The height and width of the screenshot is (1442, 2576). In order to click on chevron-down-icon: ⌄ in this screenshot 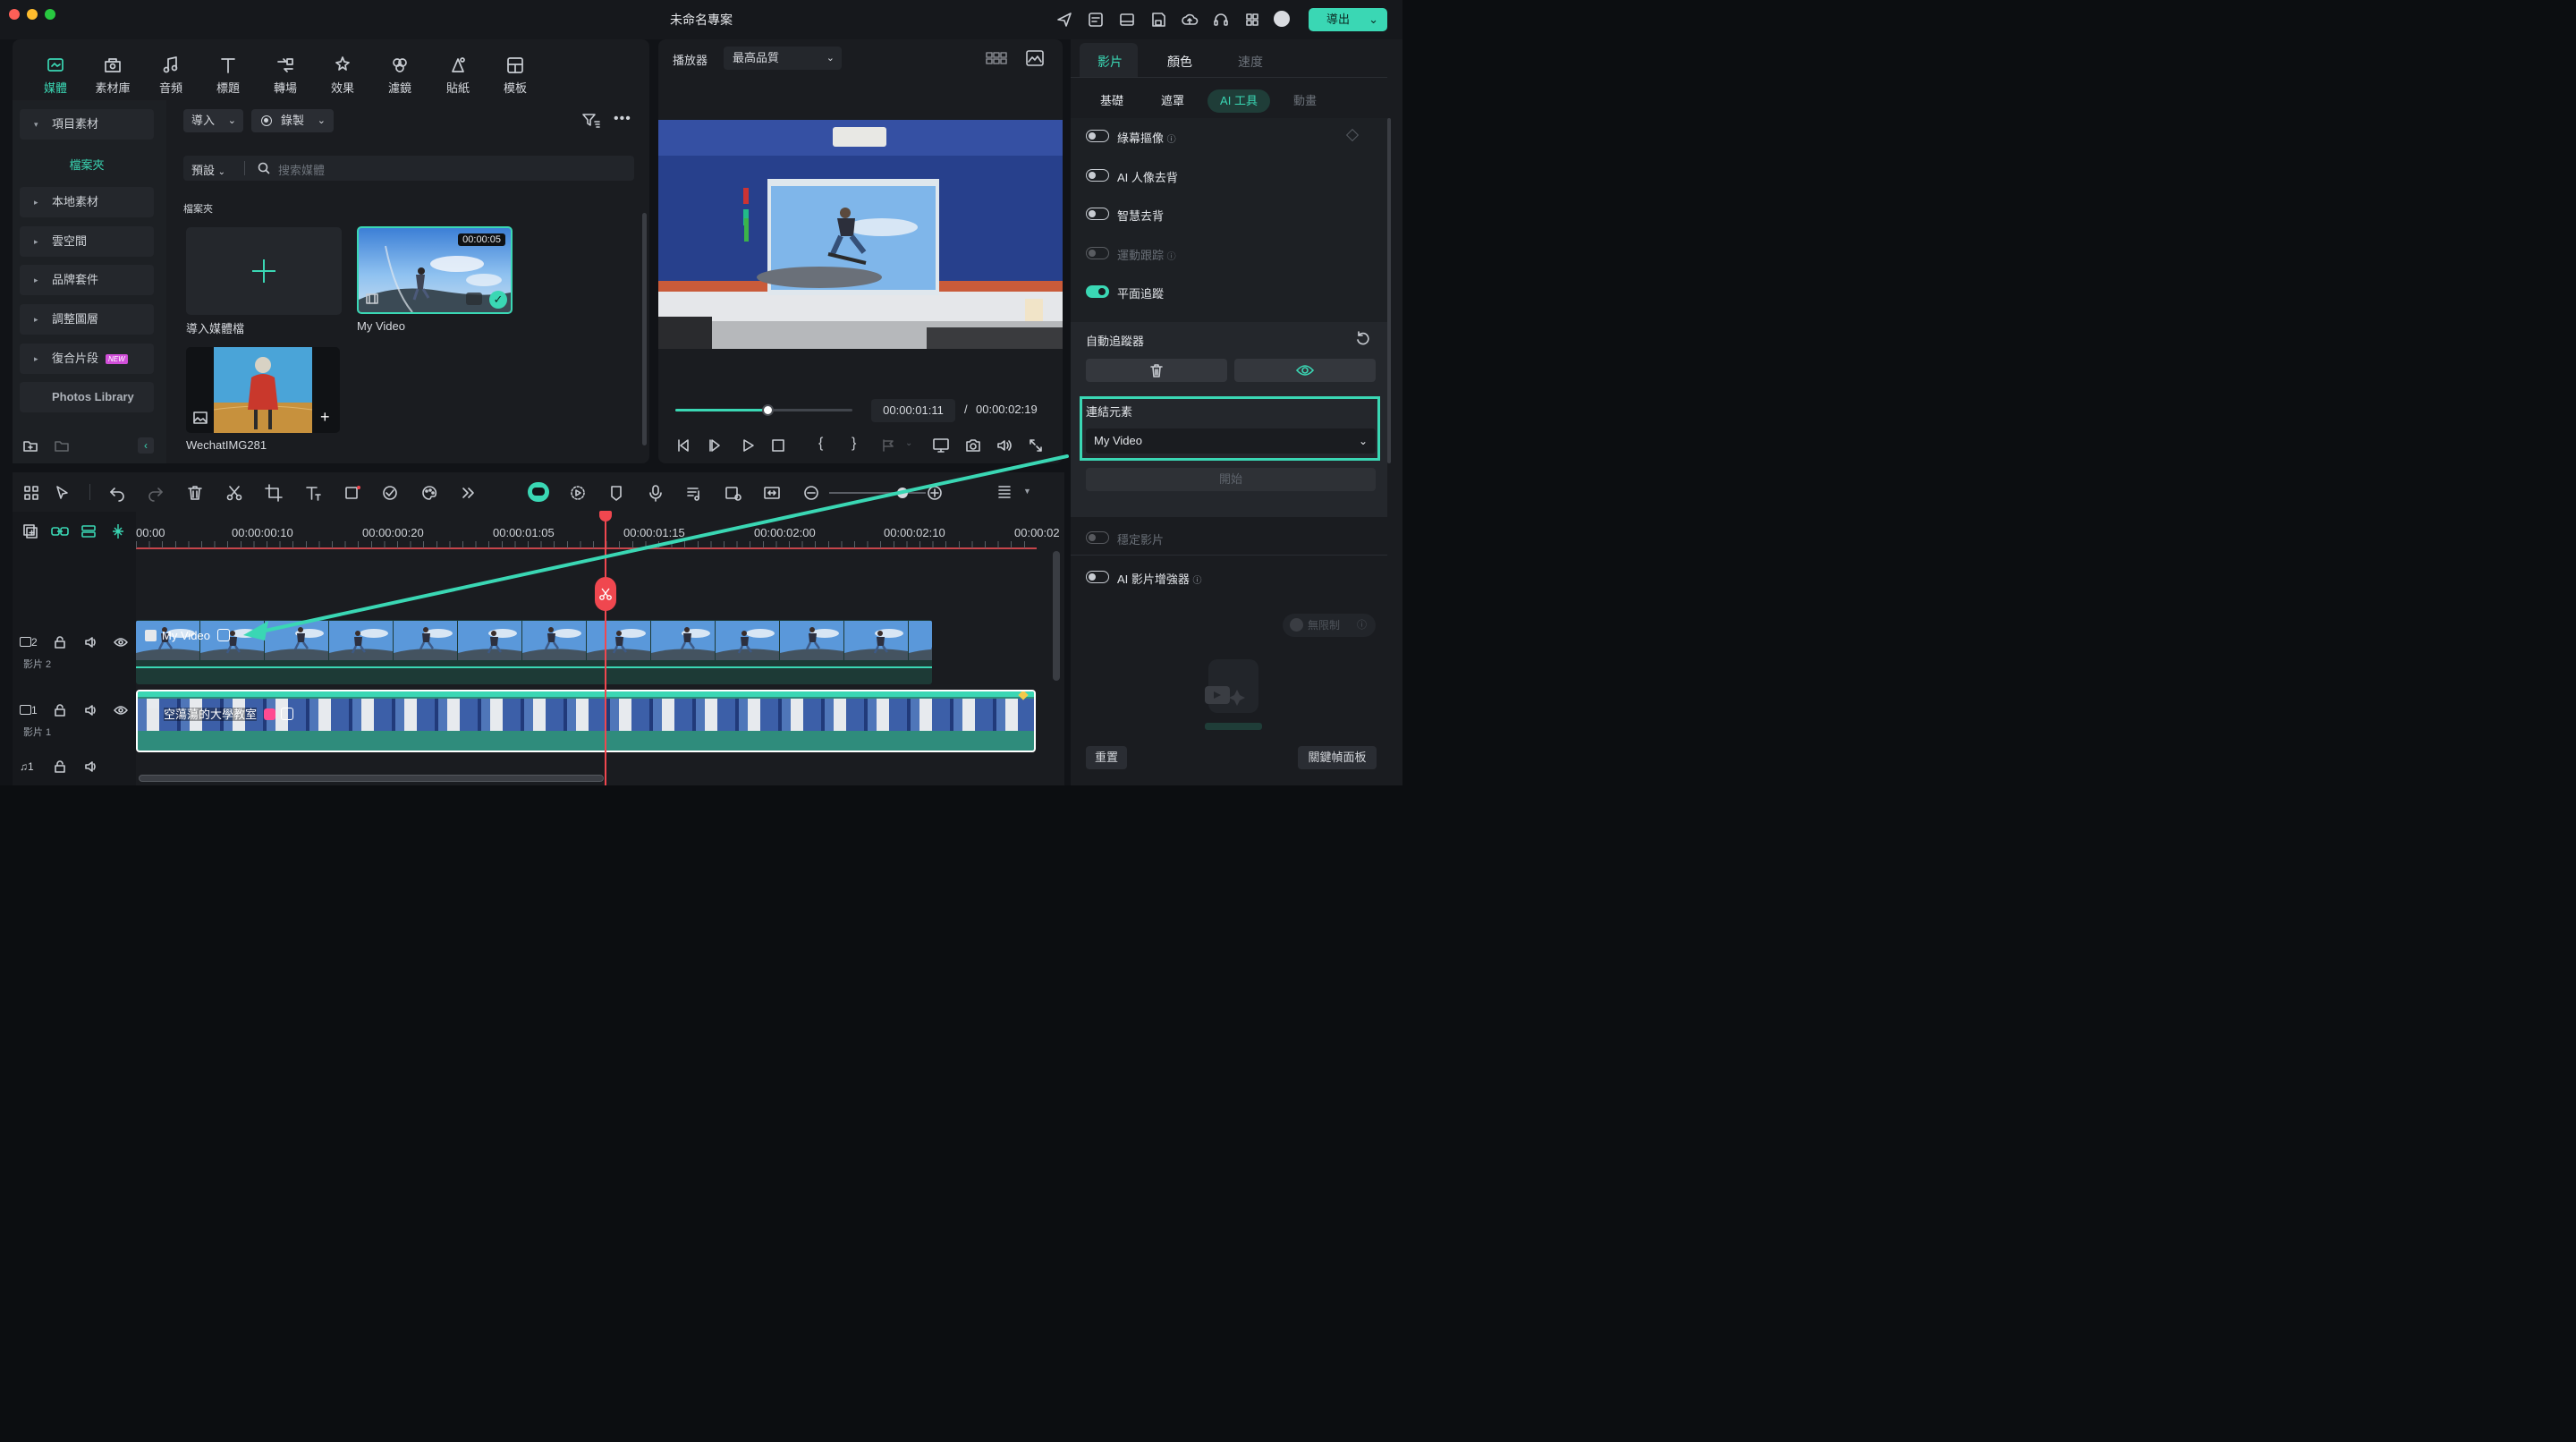, I will do `click(908, 443)`.